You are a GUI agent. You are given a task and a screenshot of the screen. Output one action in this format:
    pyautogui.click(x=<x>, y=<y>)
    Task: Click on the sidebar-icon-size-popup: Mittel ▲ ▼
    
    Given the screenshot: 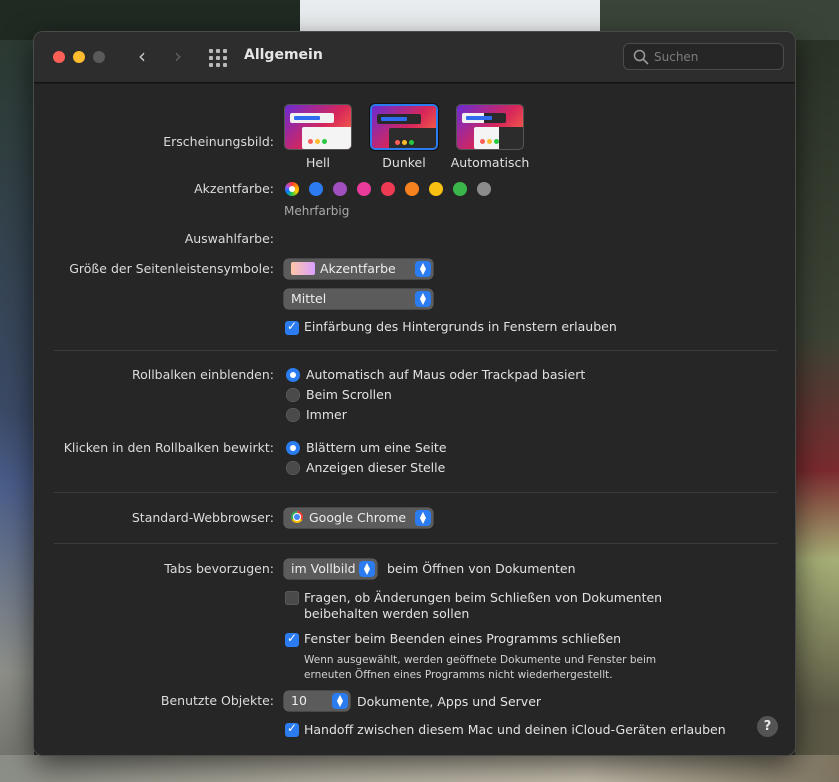 What is the action you would take?
    pyautogui.click(x=358, y=299)
    